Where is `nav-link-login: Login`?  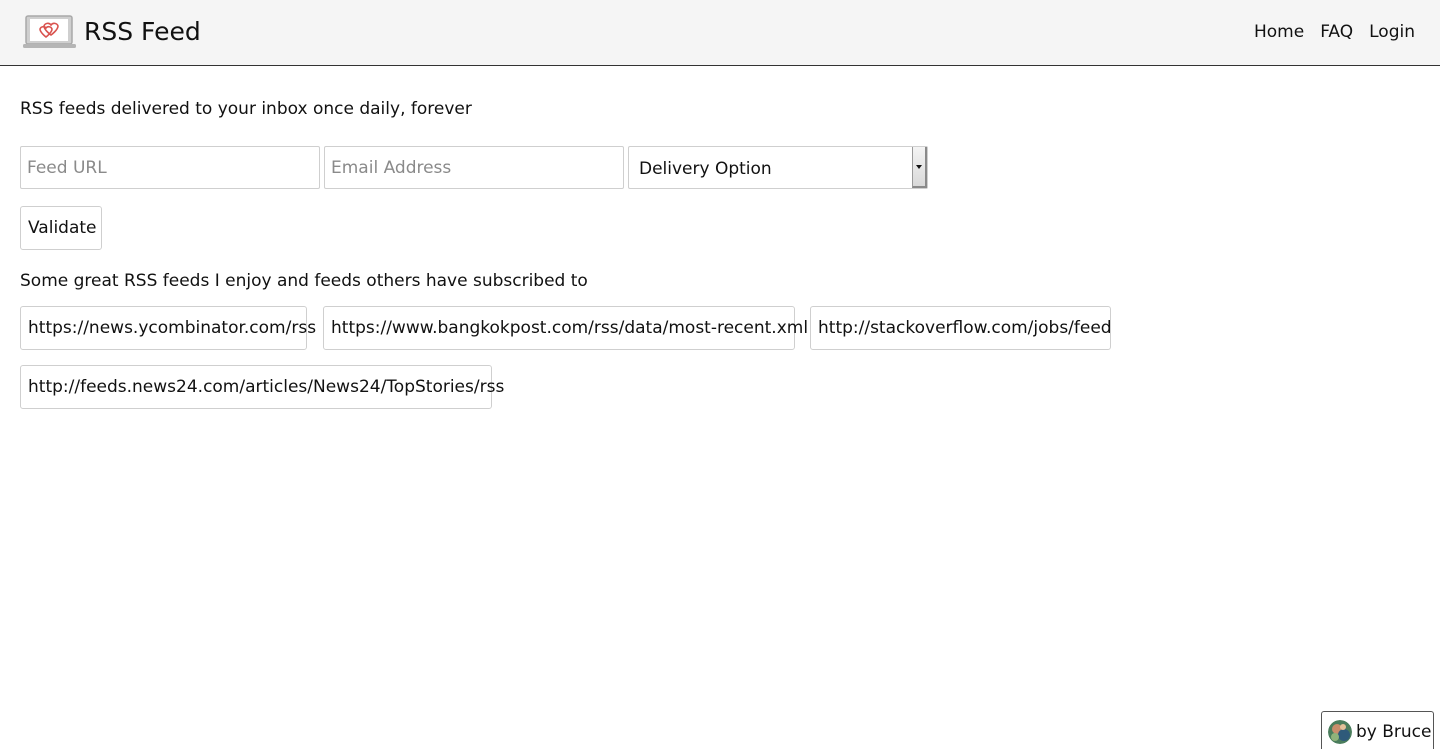 nav-link-login: Login is located at coordinates (1392, 32).